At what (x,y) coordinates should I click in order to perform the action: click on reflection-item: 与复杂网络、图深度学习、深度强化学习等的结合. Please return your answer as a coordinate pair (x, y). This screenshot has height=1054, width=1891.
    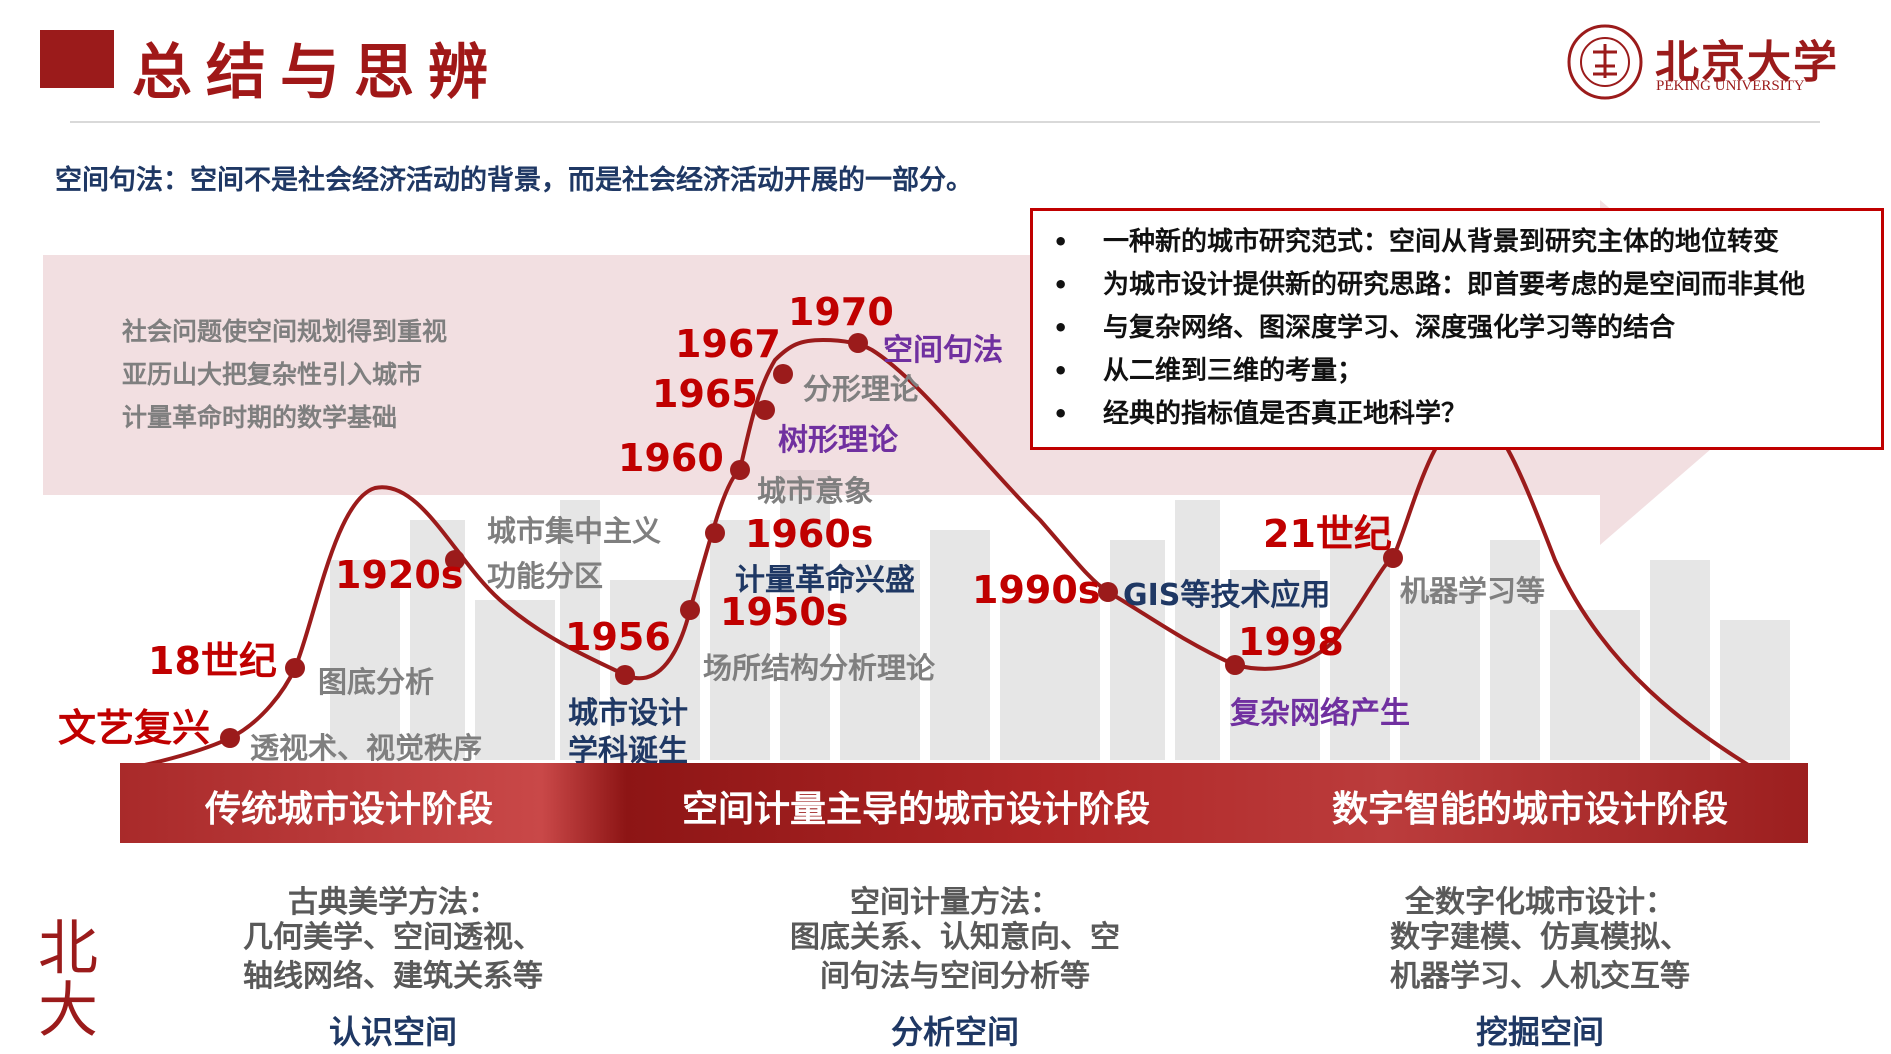
    Looking at the image, I should click on (1457, 328).